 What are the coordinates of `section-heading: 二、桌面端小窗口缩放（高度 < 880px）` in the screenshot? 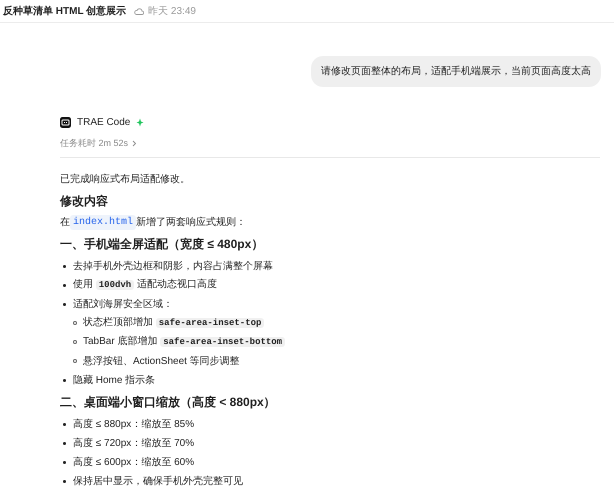 It's located at (168, 402).